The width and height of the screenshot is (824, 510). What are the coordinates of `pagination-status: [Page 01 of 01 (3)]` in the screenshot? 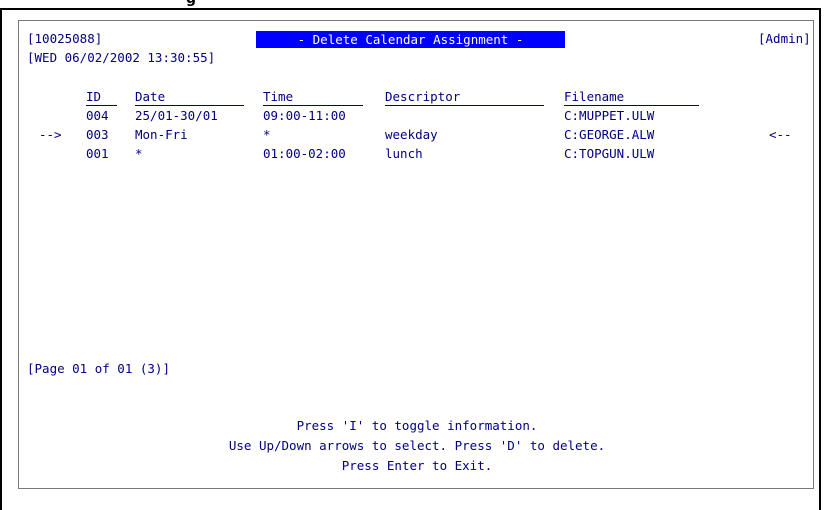 It's located at (98, 368).